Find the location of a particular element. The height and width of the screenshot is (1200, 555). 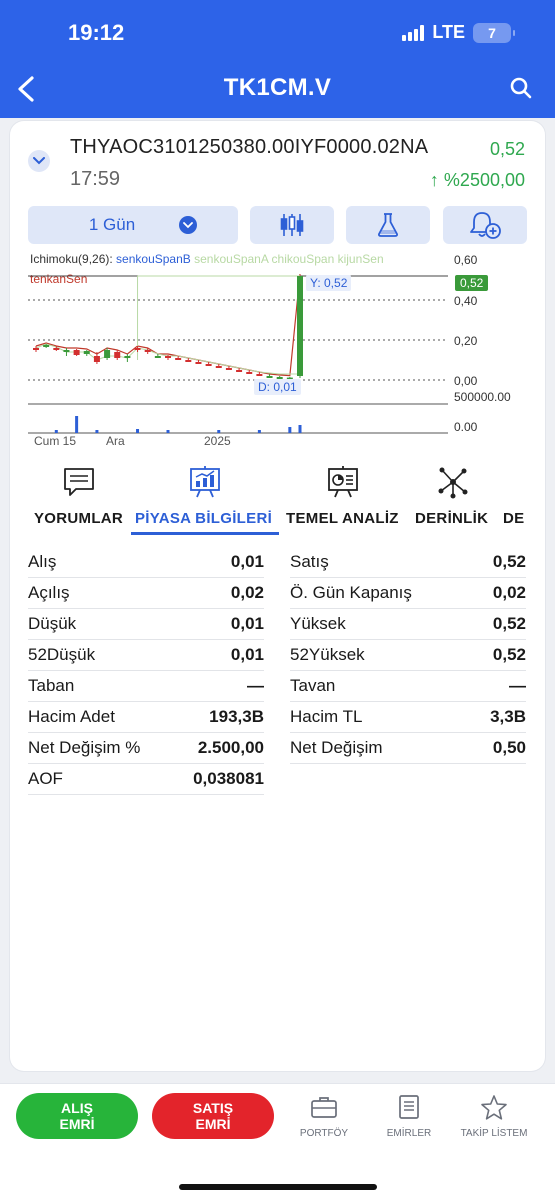

buy-order-label: ALIŞ EMRİ is located at coordinates (77, 1116).